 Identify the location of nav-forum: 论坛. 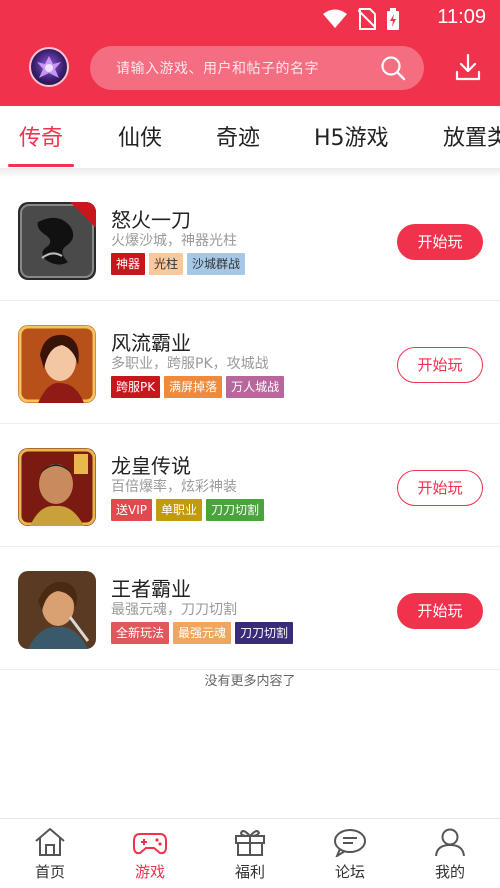
(350, 854).